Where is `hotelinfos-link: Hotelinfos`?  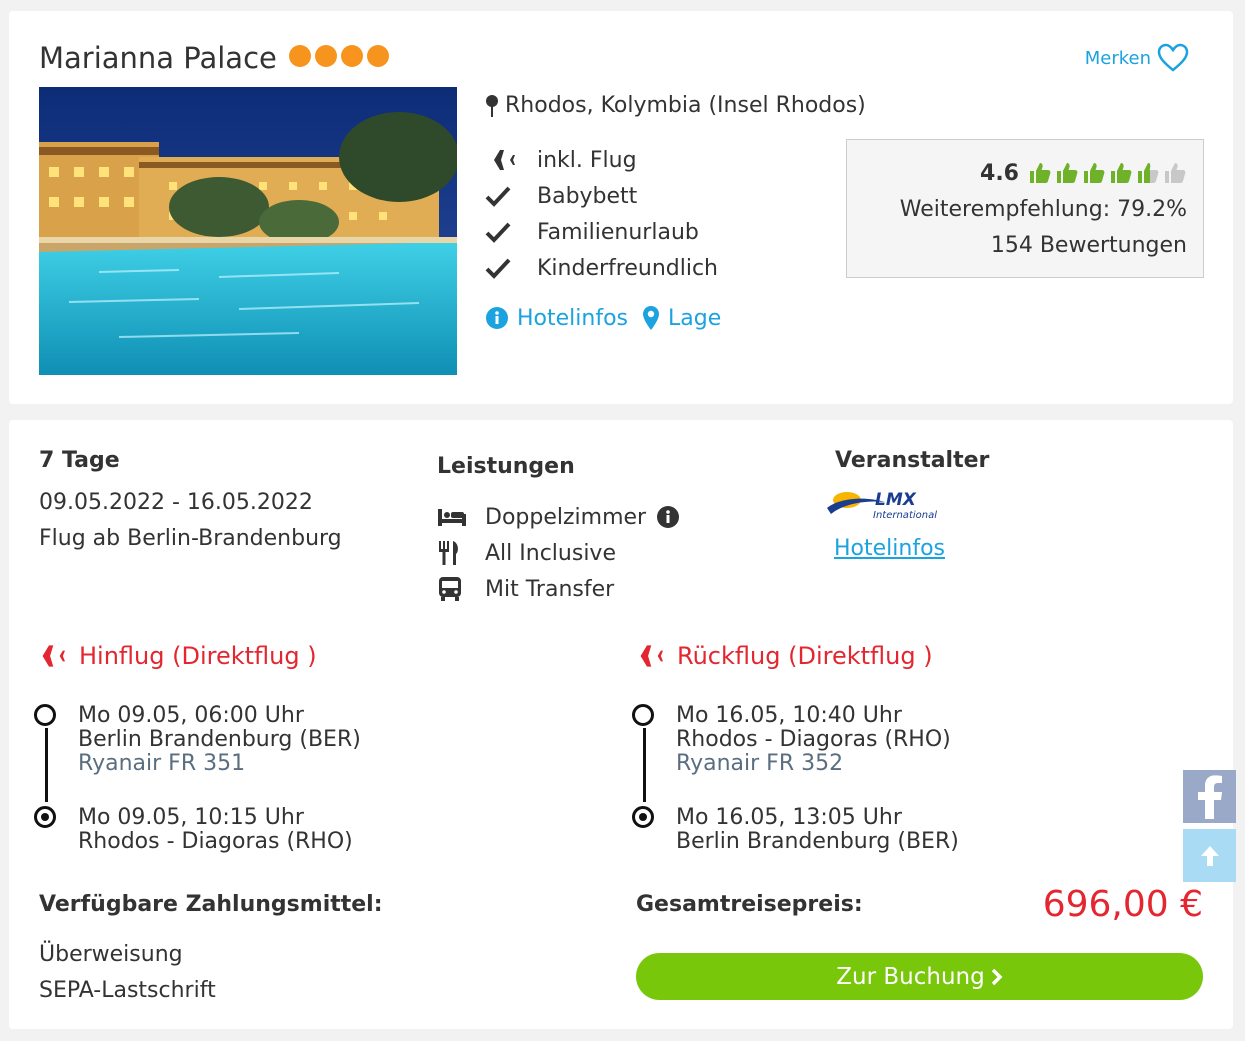
hotelinfos-link: Hotelinfos is located at coordinates (556, 318).